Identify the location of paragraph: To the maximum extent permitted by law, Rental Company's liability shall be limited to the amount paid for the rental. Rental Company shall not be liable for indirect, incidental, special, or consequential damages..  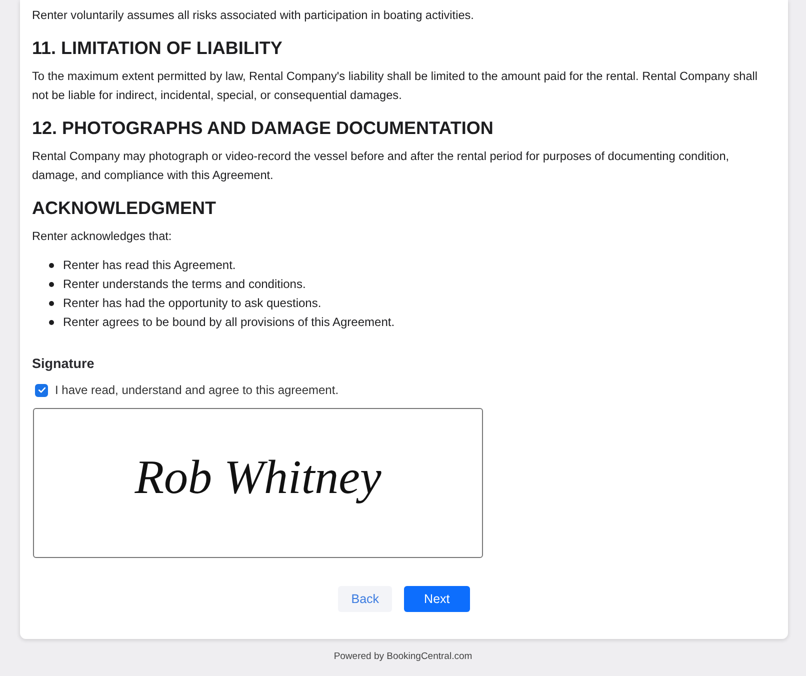
(395, 86).